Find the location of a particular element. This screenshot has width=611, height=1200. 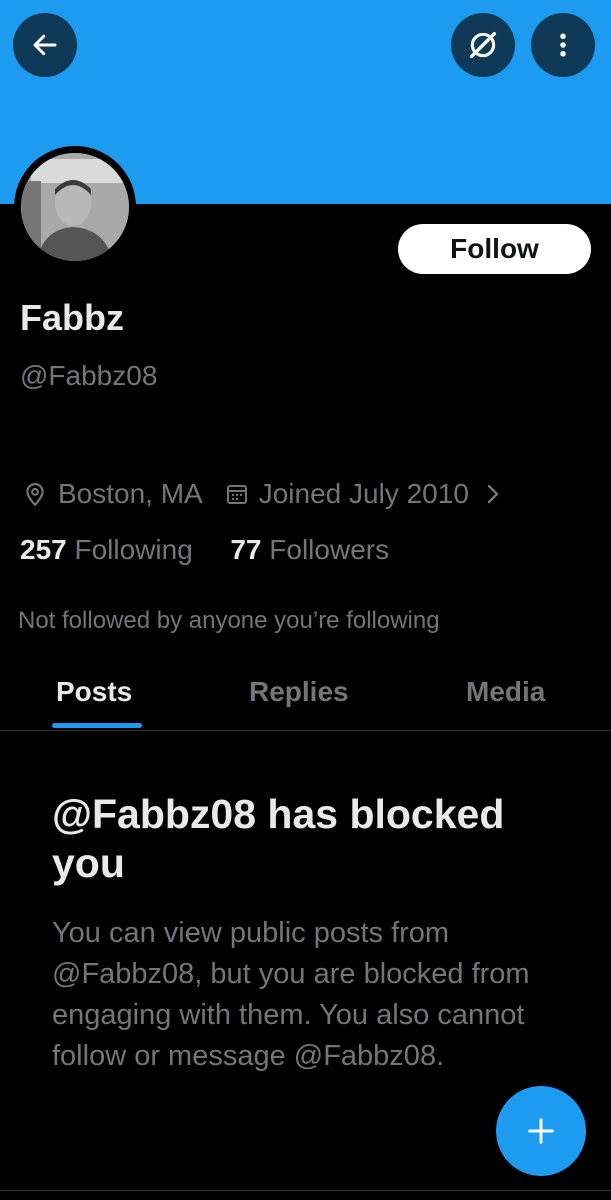

back-button is located at coordinates (45, 45).